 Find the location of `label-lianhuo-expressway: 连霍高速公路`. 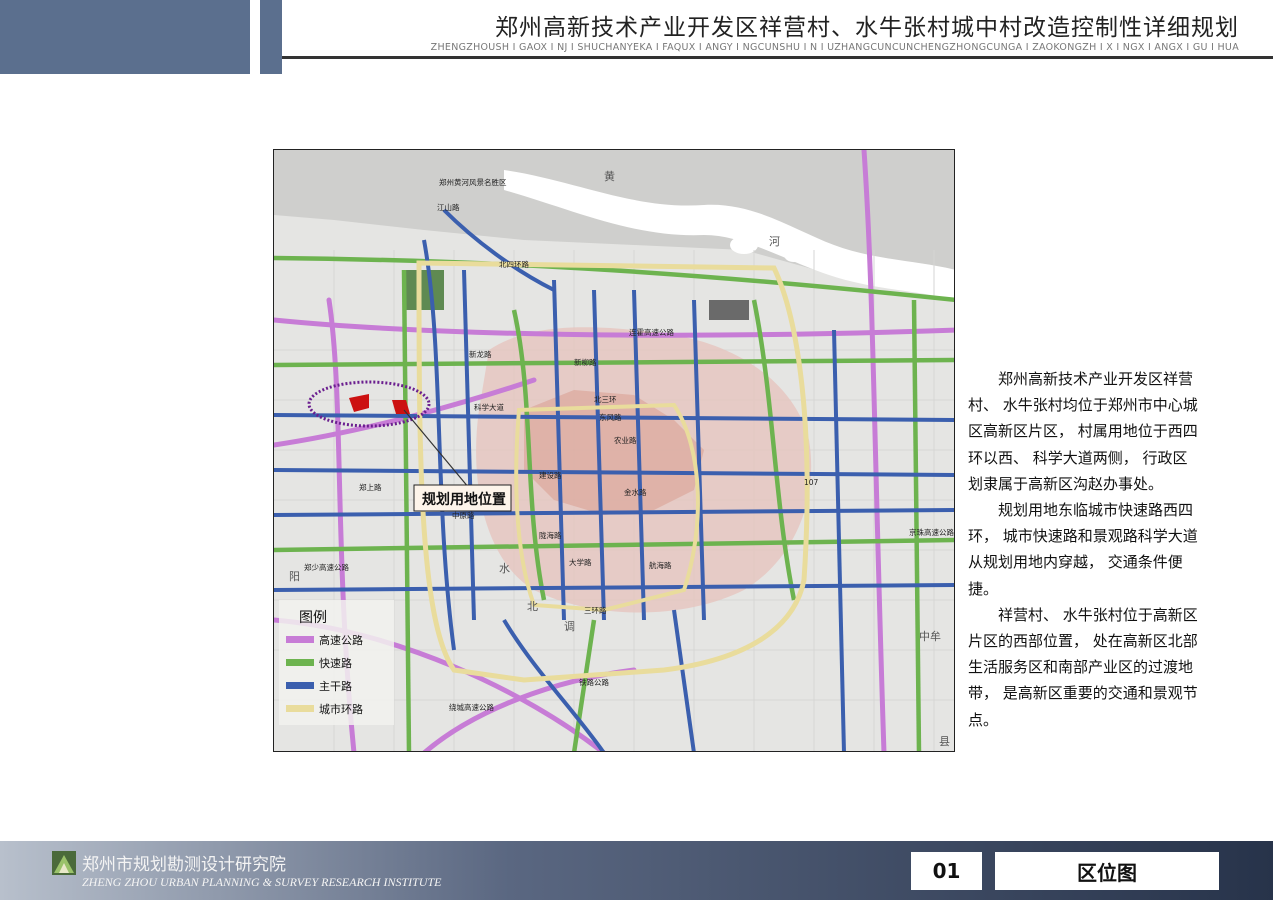

label-lianhuo-expressway: 连霍高速公路 is located at coordinates (651, 332).